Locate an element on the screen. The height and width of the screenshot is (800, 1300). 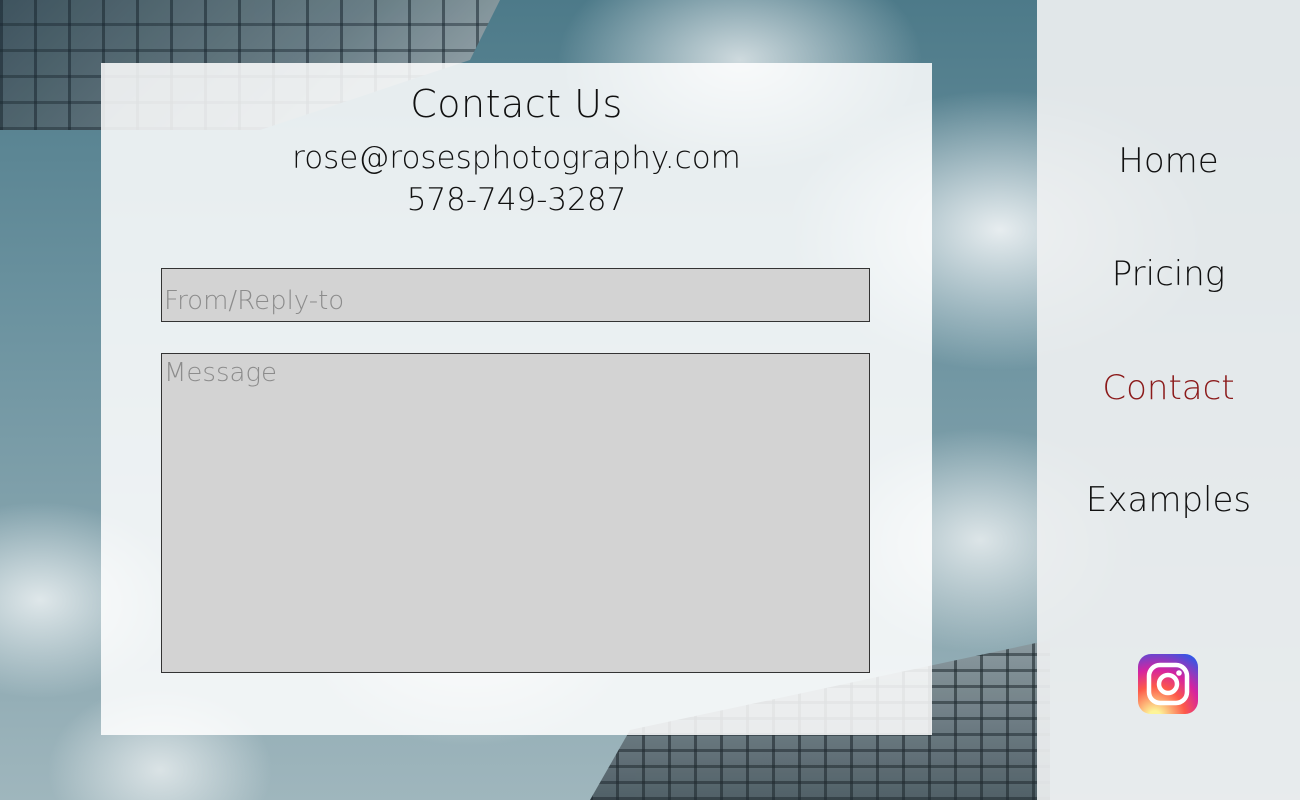
contact-email: rose@rosesphotography.com is located at coordinates (516, 158).